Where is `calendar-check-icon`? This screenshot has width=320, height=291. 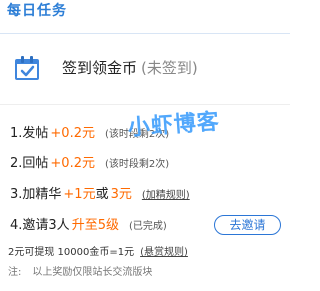
calendar-check-icon is located at coordinates (27, 68).